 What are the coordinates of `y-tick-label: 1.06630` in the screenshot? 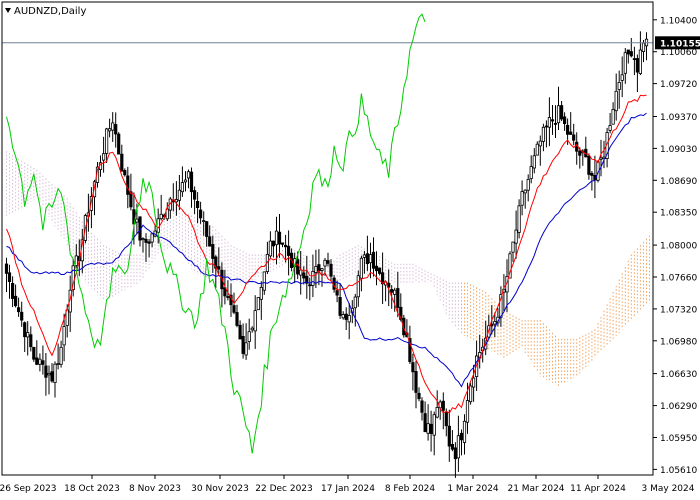 It's located at (678, 375).